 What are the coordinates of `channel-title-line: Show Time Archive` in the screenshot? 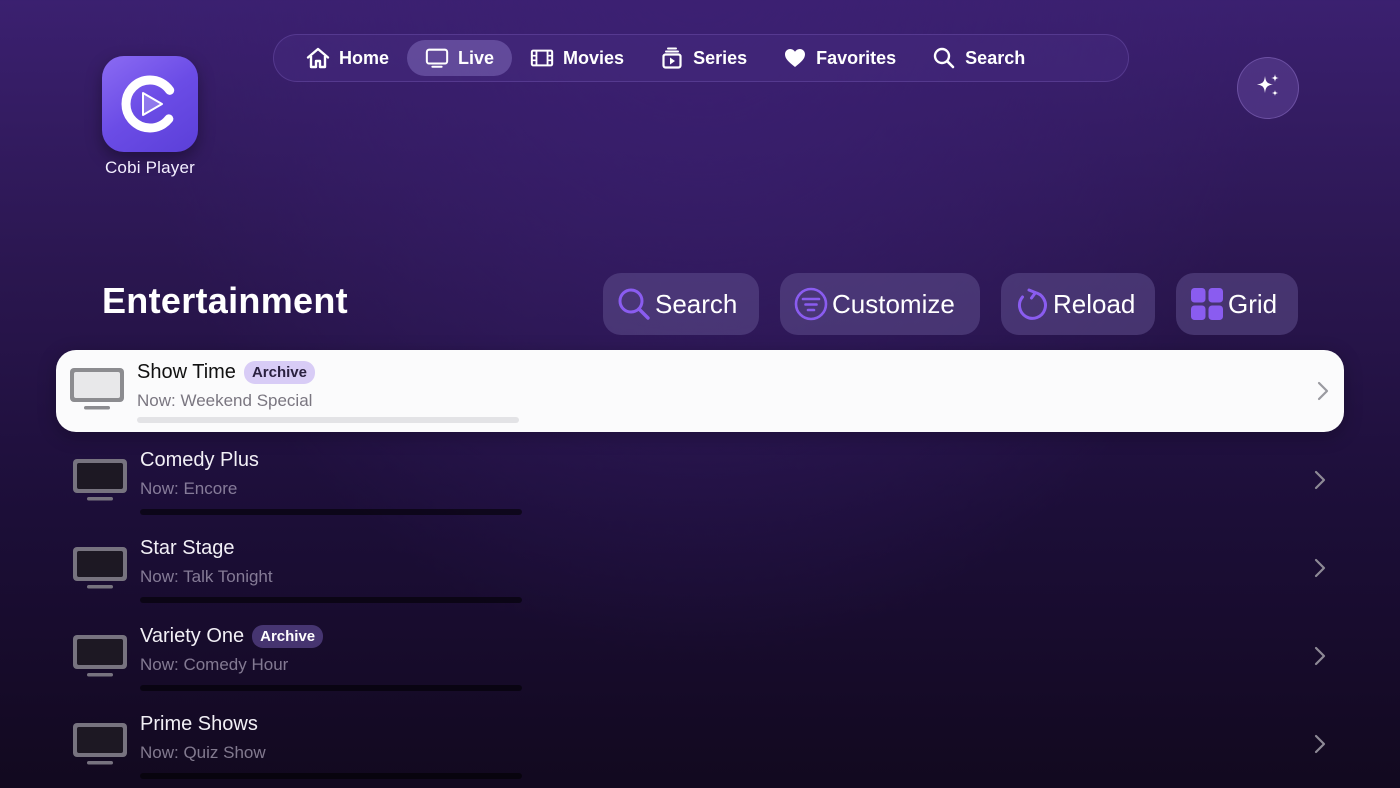 It's located at (226, 372).